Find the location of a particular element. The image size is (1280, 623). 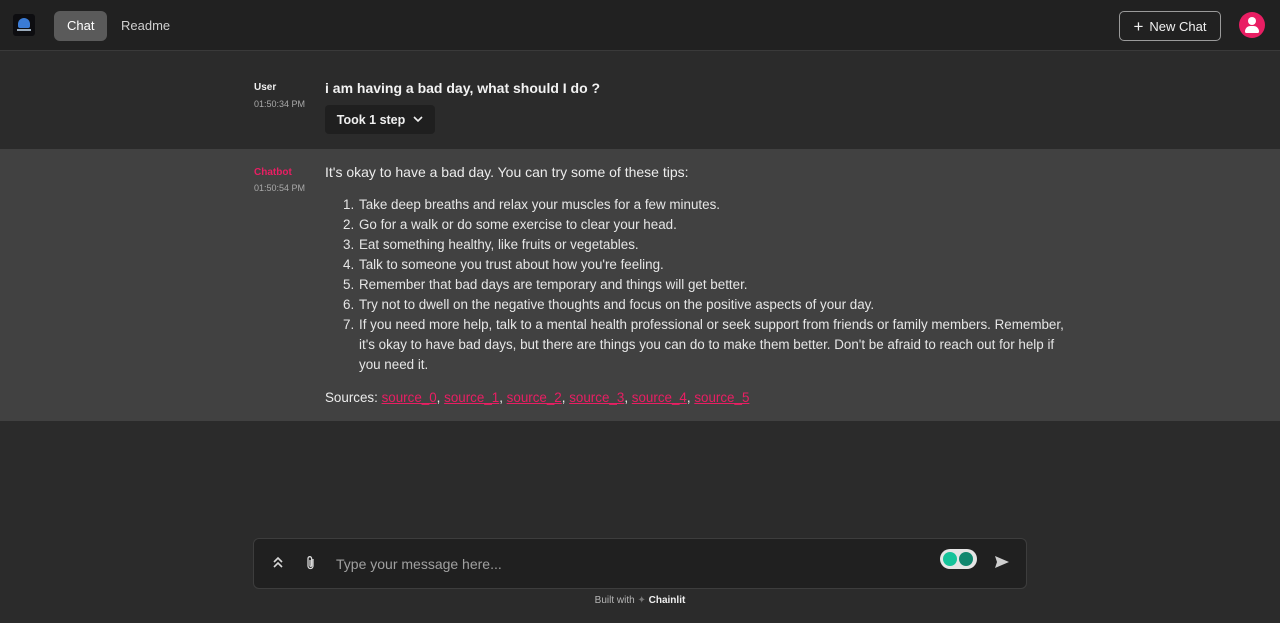

steps-label: Took 1 step is located at coordinates (371, 119).